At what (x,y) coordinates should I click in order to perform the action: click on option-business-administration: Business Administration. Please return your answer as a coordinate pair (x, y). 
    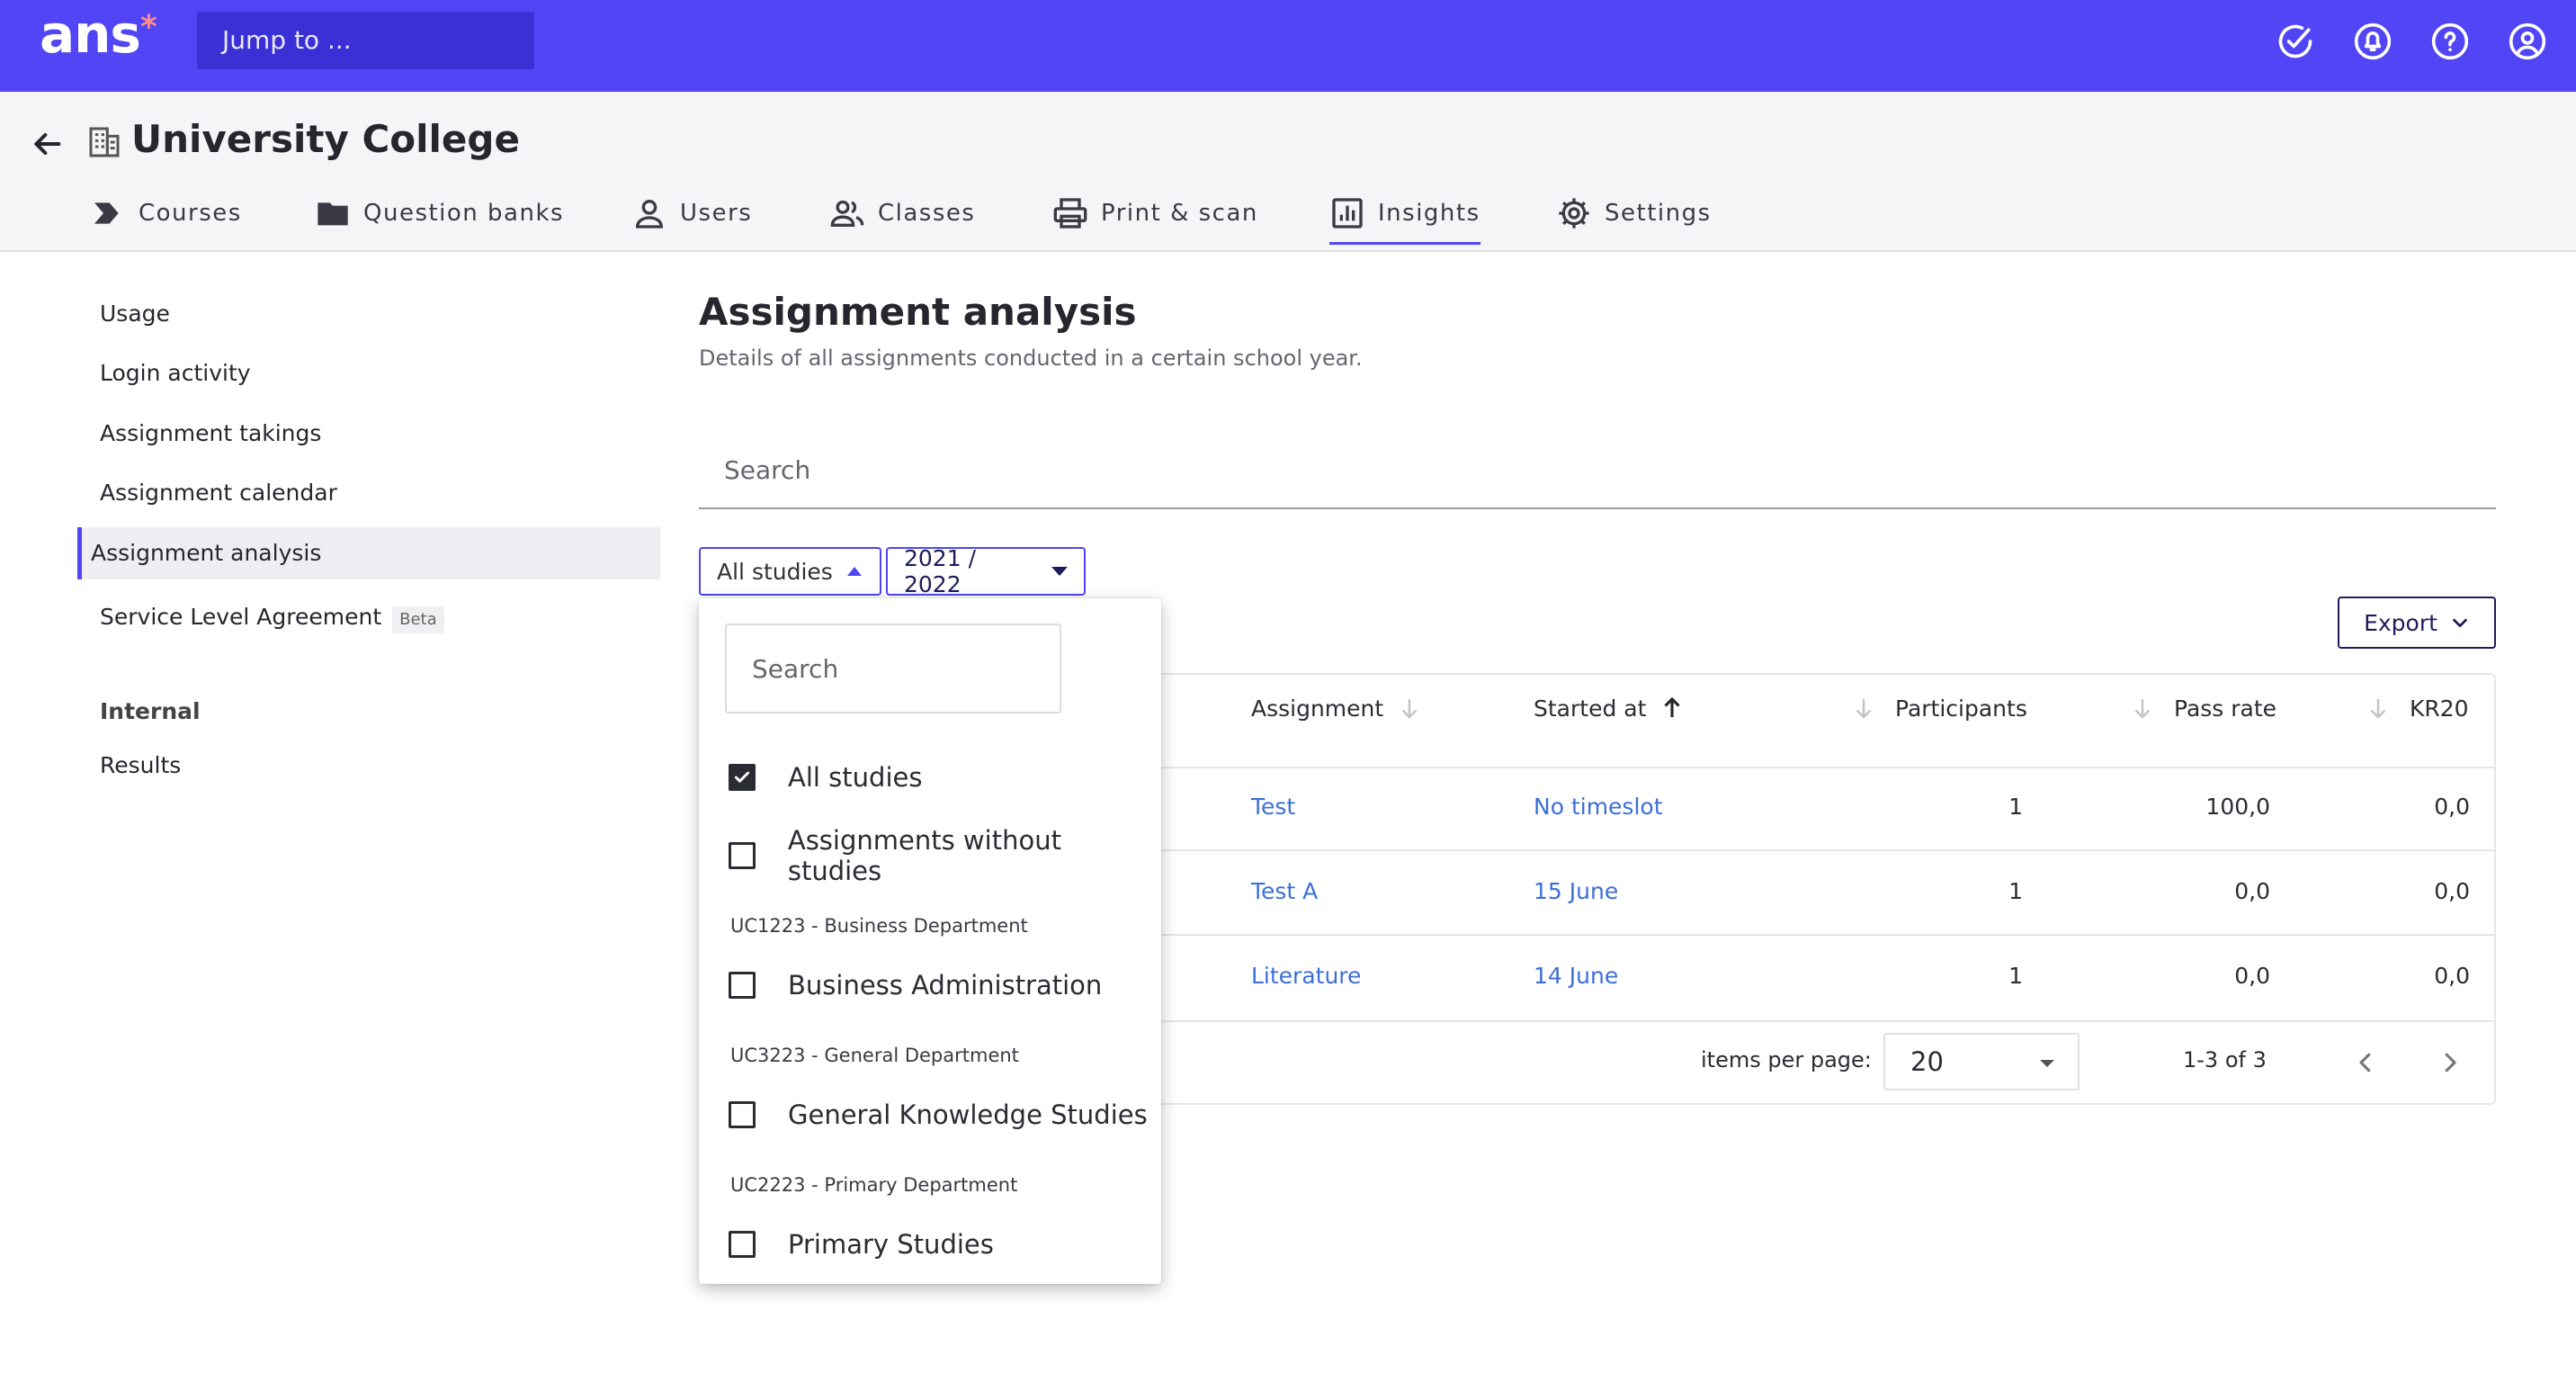
    Looking at the image, I should click on (915, 985).